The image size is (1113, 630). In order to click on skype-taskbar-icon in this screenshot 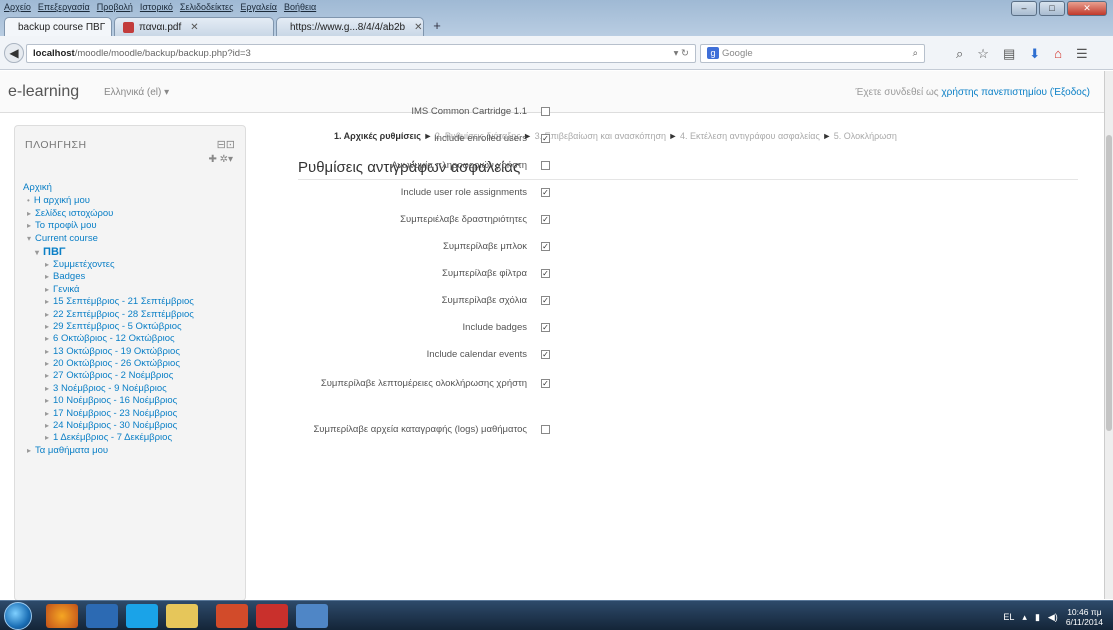, I will do `click(142, 616)`.